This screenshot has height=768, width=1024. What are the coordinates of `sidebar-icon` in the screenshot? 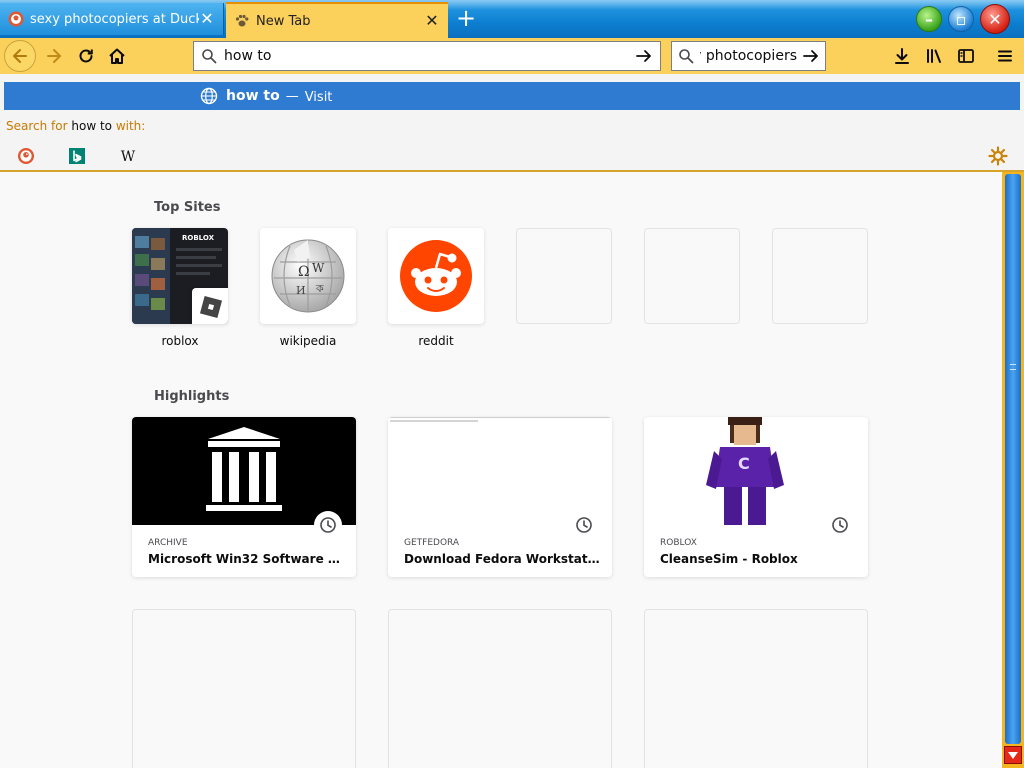 It's located at (966, 56).